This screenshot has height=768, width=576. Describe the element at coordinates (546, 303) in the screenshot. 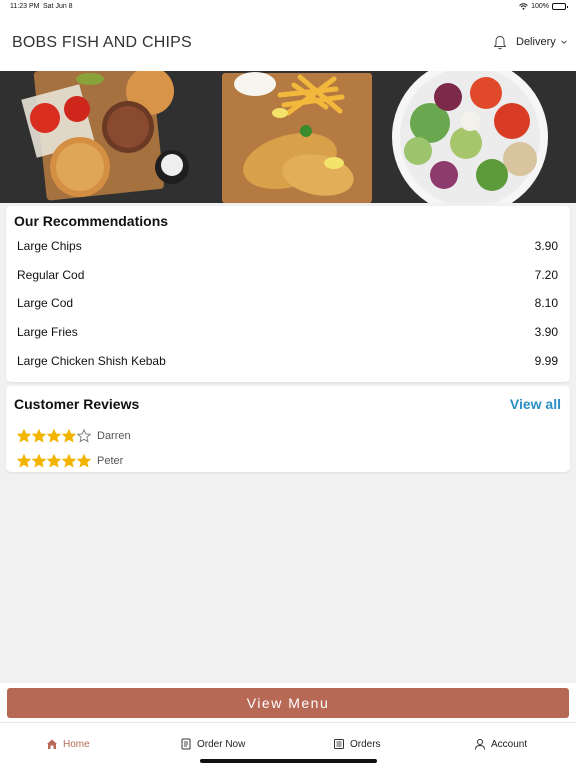

I see `item-price: 8.10` at that location.